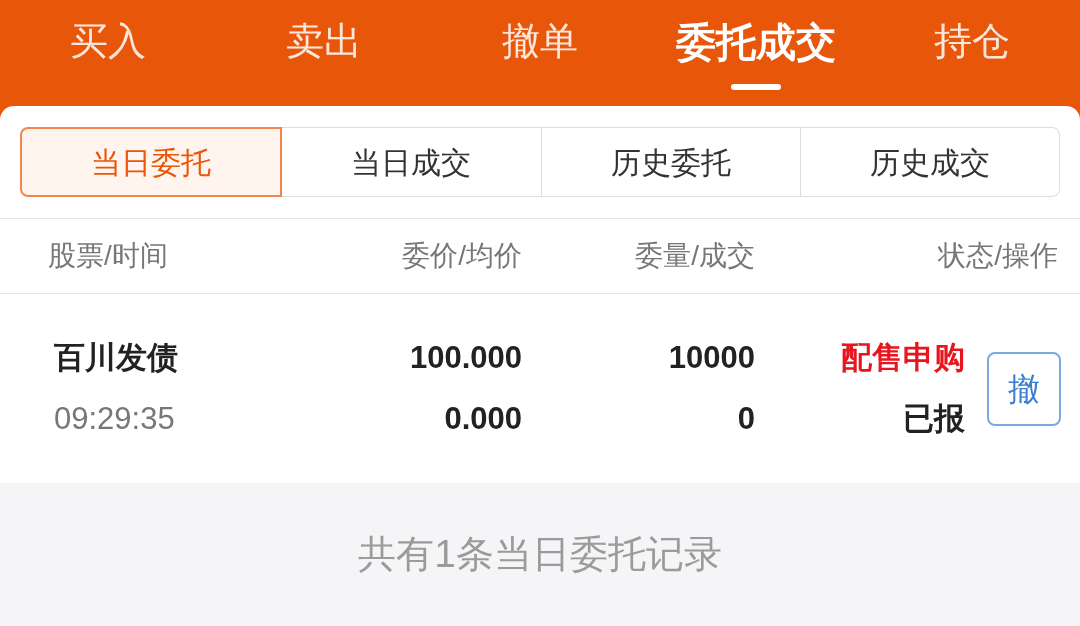  What do you see at coordinates (114, 418) in the screenshot?
I see `order-time: 09:29:35` at bounding box center [114, 418].